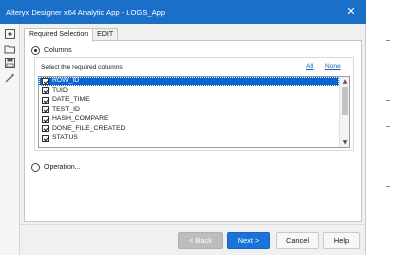 The width and height of the screenshot is (400, 255). Describe the element at coordinates (10, 139) in the screenshot. I see `side-toolbar` at that location.